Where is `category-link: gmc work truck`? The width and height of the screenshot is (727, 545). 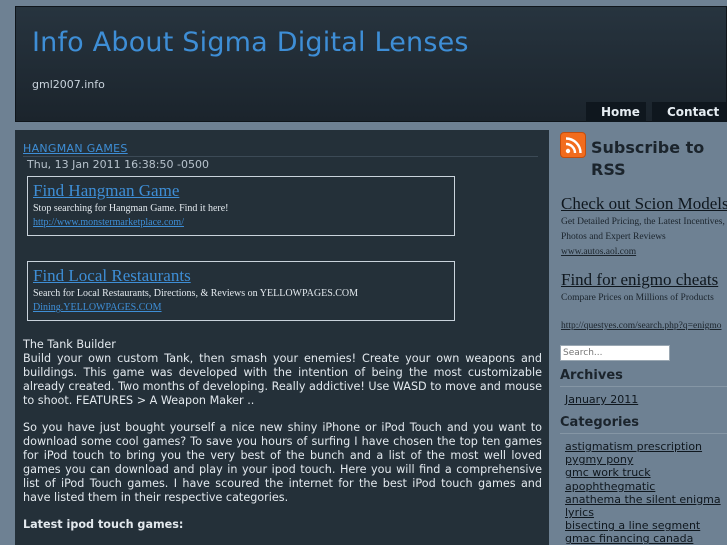 category-link: gmc work truck is located at coordinates (608, 472).